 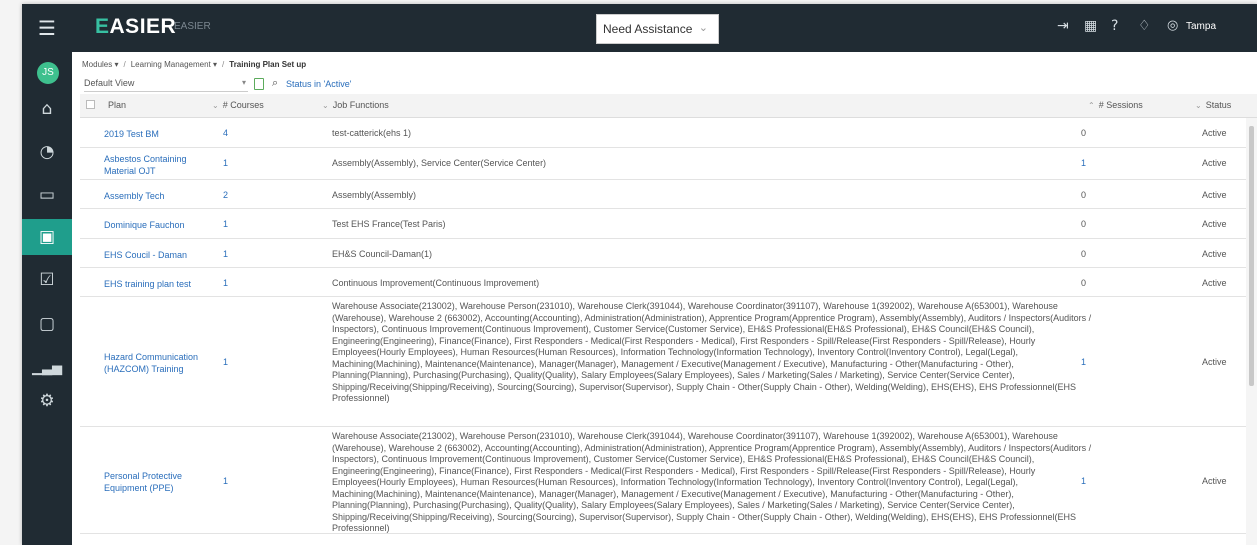 I want to click on location-city: Tampa, so click(x=1201, y=26).